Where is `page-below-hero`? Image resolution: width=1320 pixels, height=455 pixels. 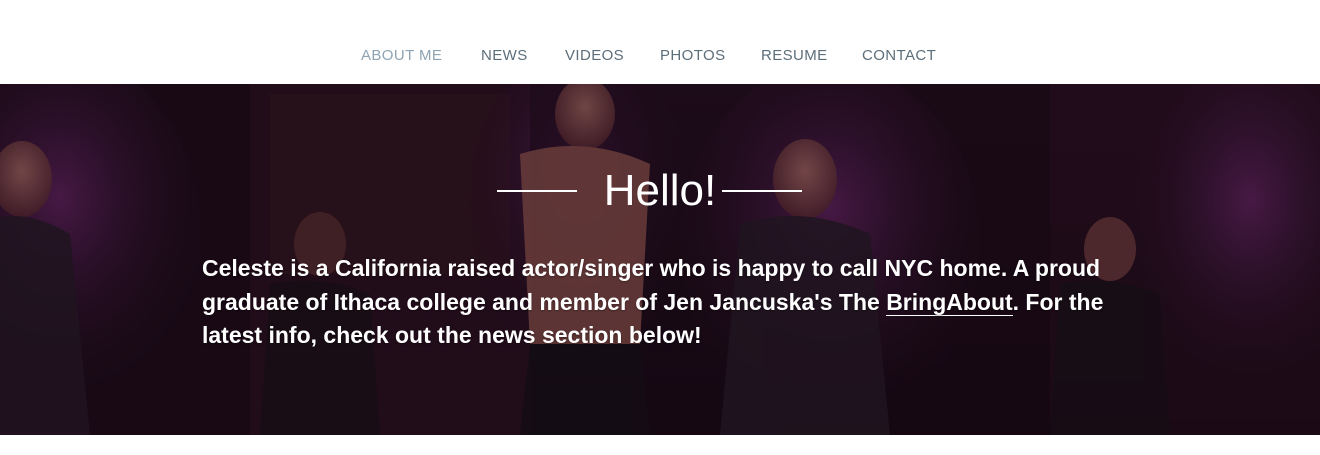 page-below-hero is located at coordinates (660, 445).